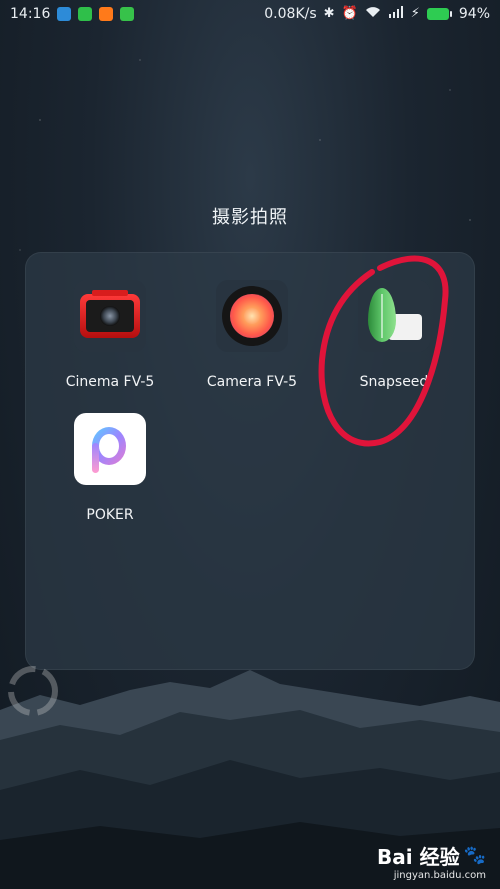  I want to click on signal-icon, so click(396, 14).